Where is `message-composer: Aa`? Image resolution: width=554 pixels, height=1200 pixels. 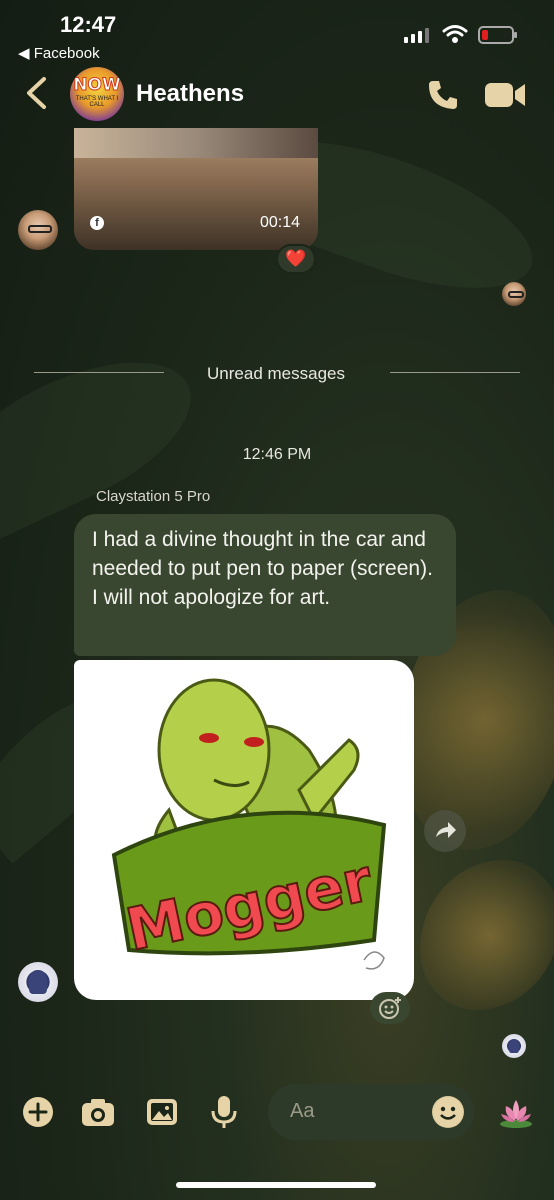
message-composer: Aa is located at coordinates (277, 1115).